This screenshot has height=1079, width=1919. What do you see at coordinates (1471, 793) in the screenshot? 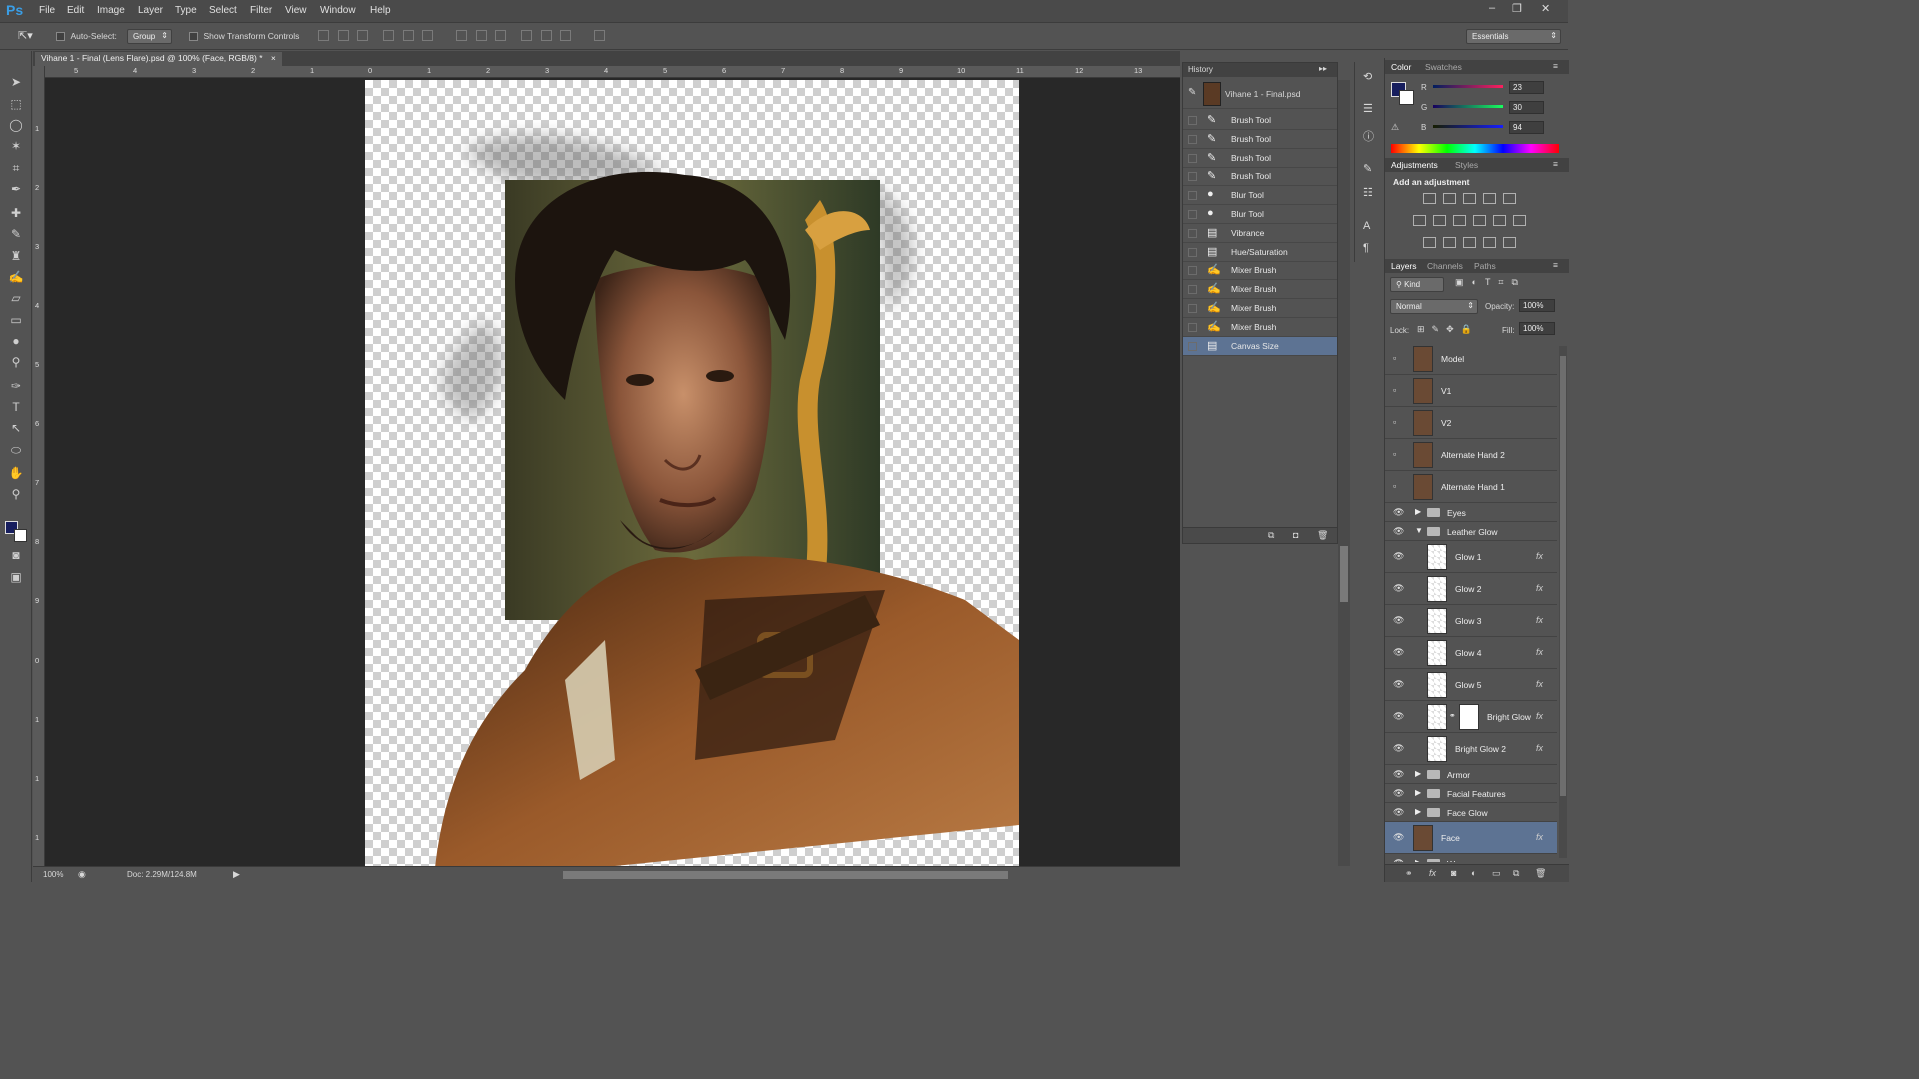
I see `layer-group: 👁 ▶ Facial Features` at bounding box center [1471, 793].